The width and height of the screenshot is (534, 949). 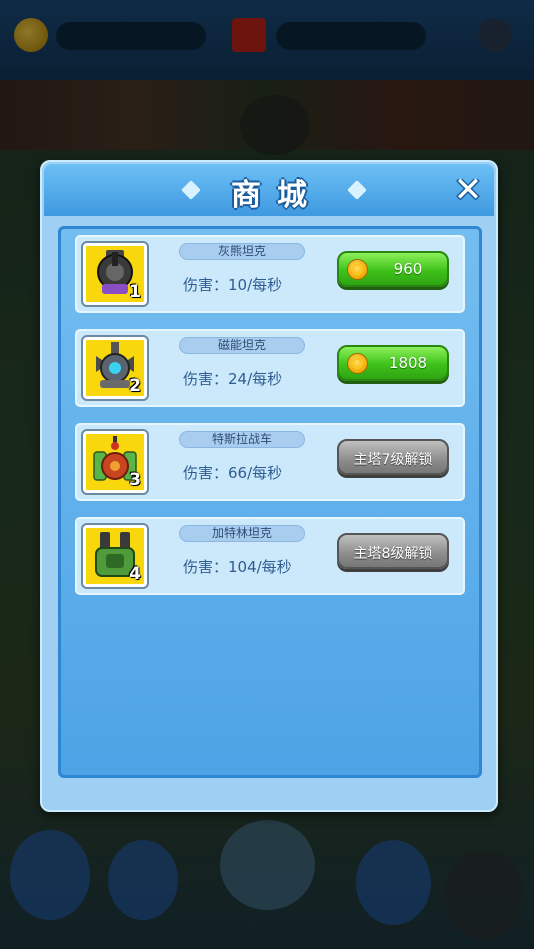 What do you see at coordinates (270, 274) in the screenshot?
I see `list-item: 1 灰熊坦克 伤害：10/每秒 960` at bounding box center [270, 274].